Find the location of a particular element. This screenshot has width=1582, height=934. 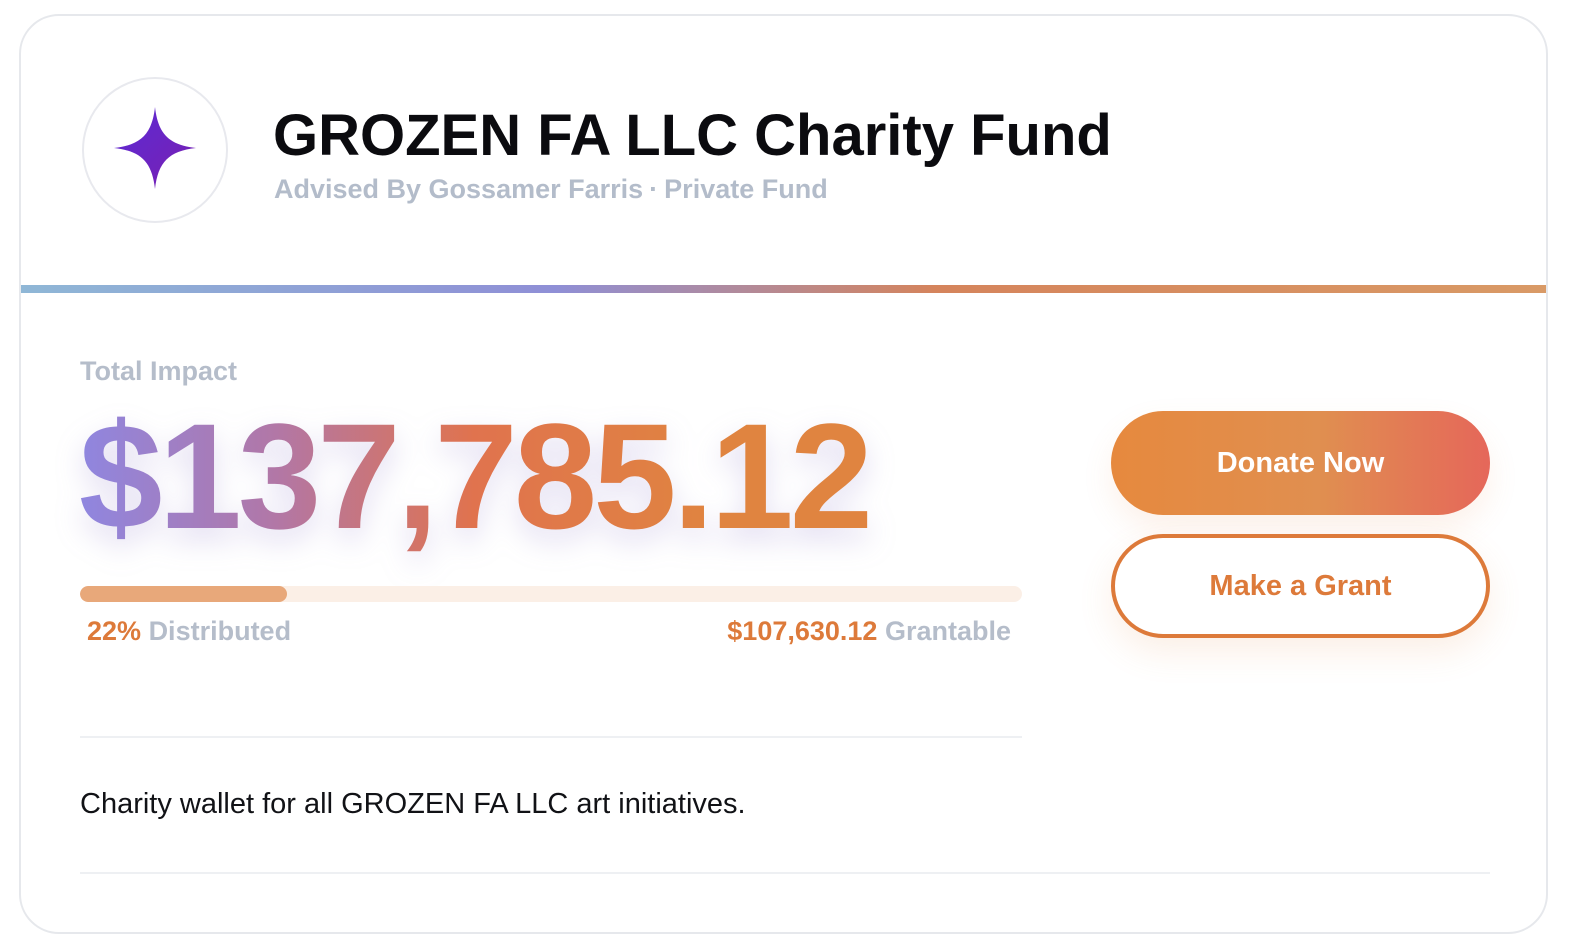

fund-subtitle: Advised By Gossamer Farris · Private Fund is located at coordinates (551, 189).